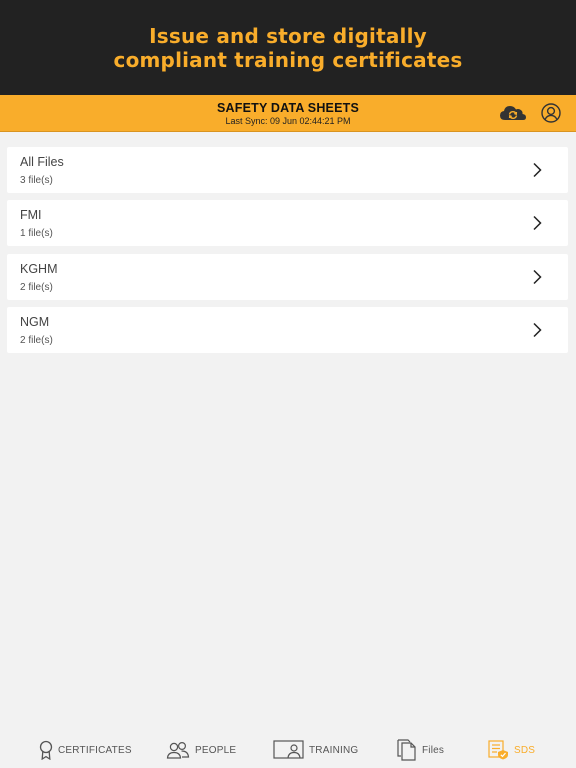 This screenshot has width=576, height=768. Describe the element at coordinates (287, 276) in the screenshot. I see `folder-row-kghm: KGHM 2 file(s)` at that location.